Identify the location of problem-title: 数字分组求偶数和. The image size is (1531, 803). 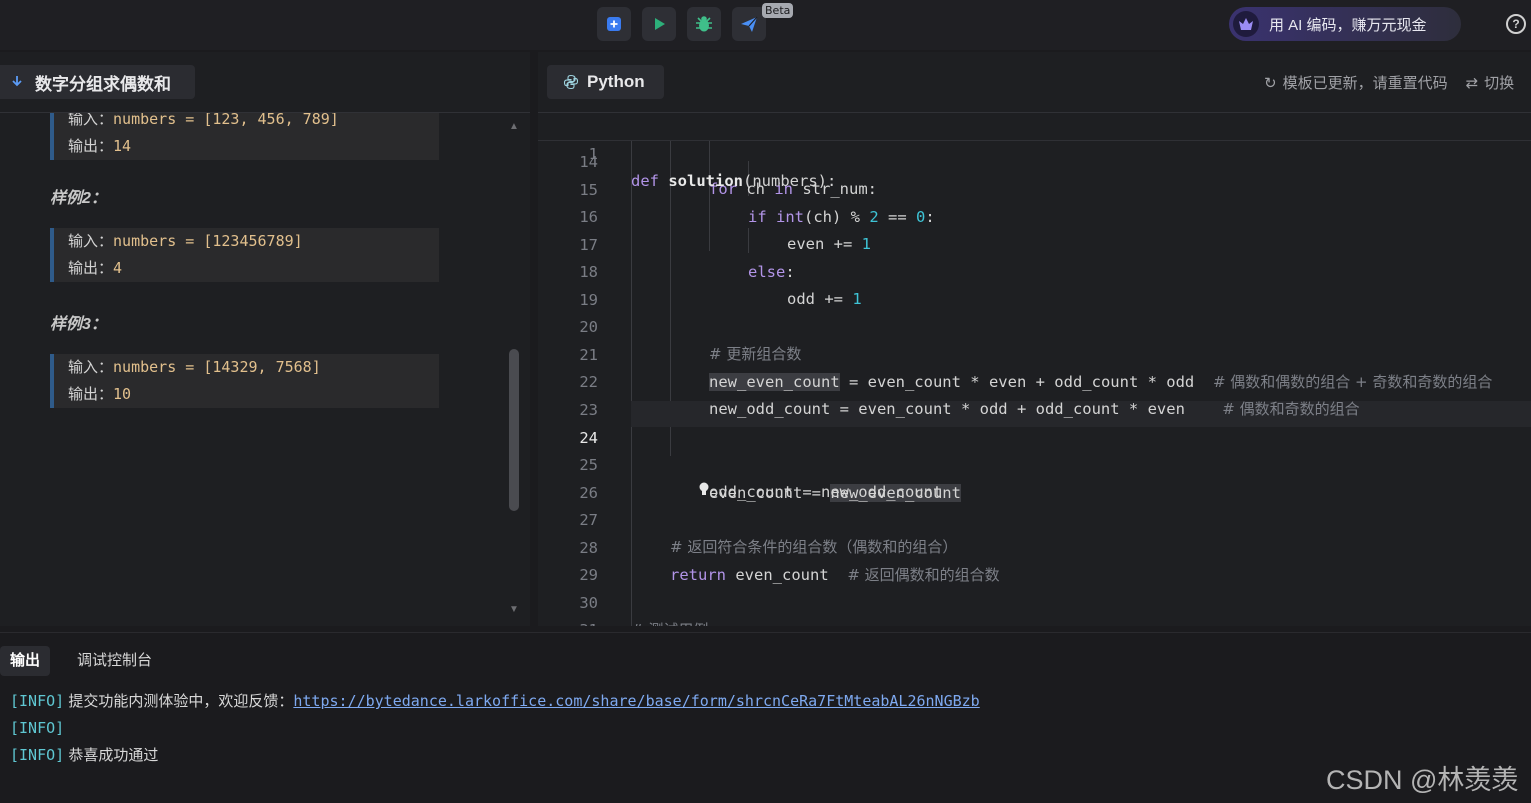
(103, 84).